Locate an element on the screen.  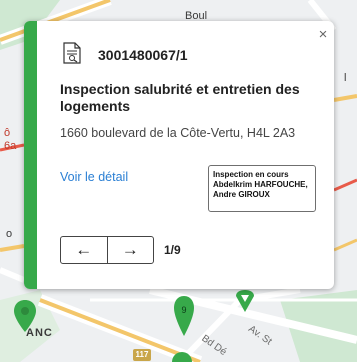
page-indicator: 1/9 is located at coordinates (172, 250).